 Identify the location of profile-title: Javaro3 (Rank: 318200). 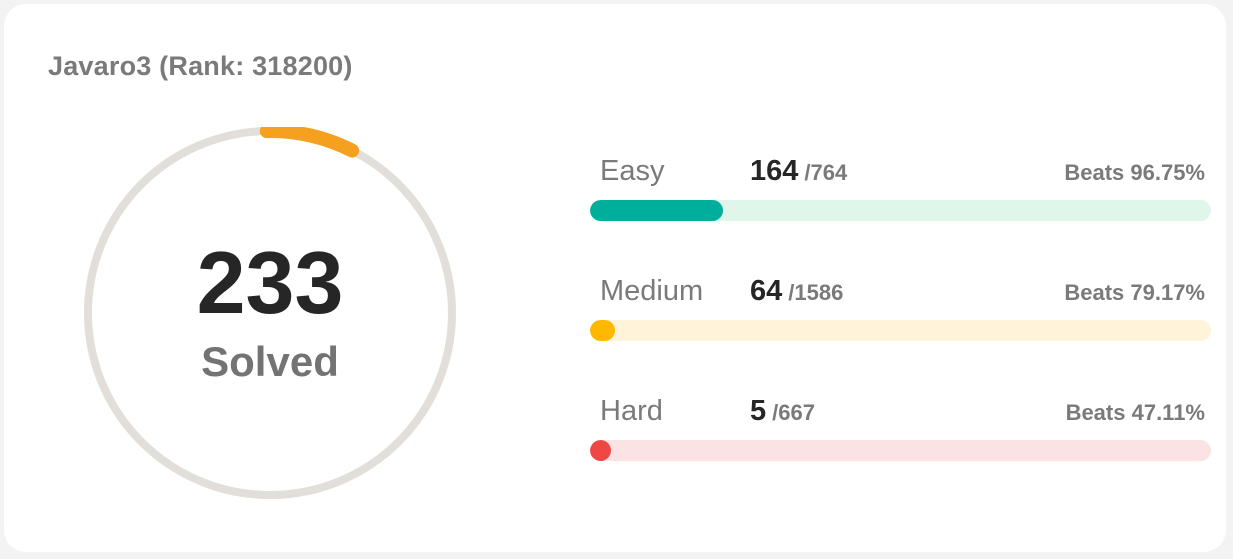
(200, 66).